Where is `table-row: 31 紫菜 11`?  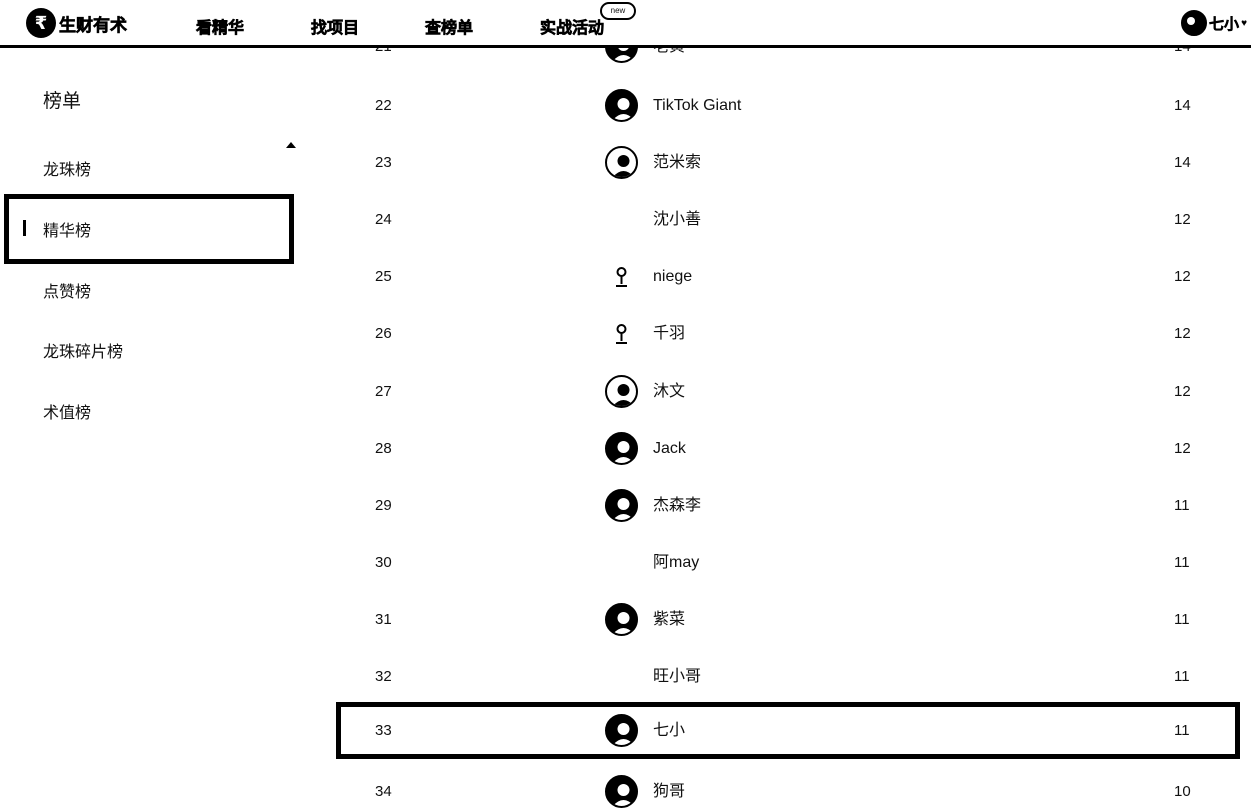 table-row: 31 紫菜 11 is located at coordinates (788, 619).